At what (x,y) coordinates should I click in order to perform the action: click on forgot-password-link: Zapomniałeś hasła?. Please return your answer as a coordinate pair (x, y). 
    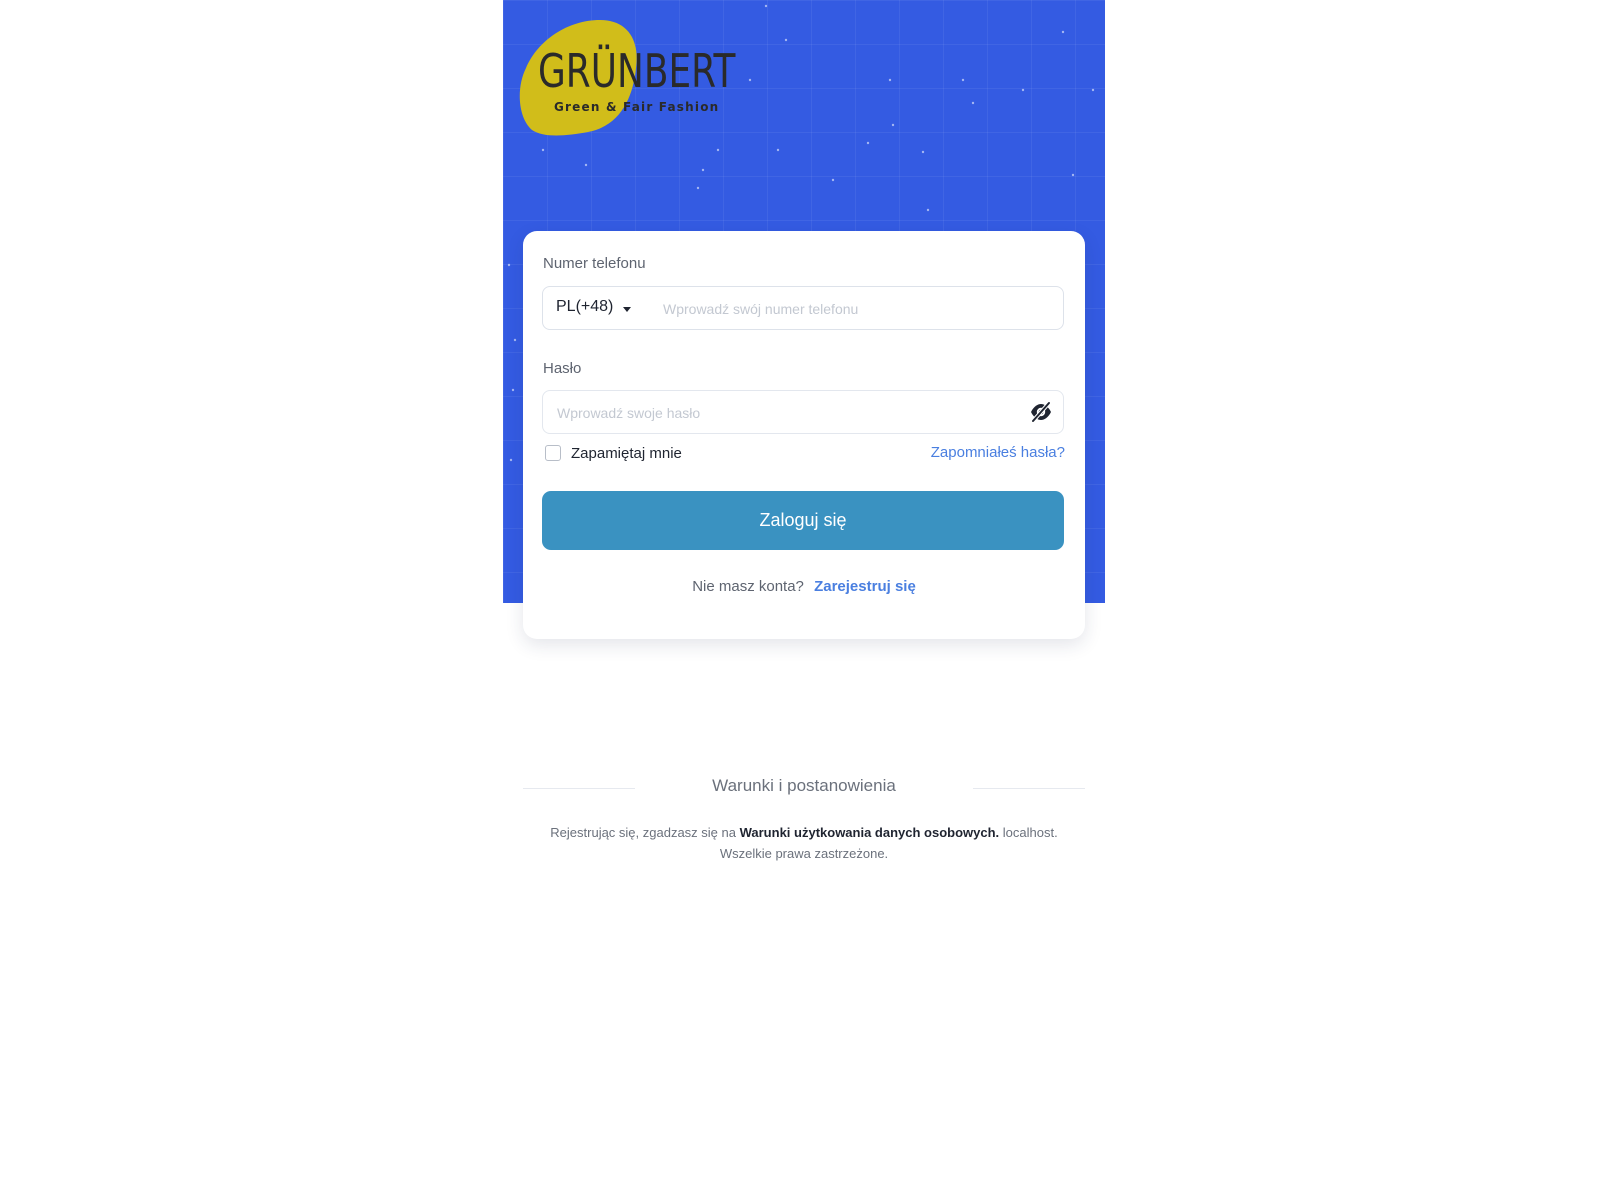
    Looking at the image, I should click on (998, 452).